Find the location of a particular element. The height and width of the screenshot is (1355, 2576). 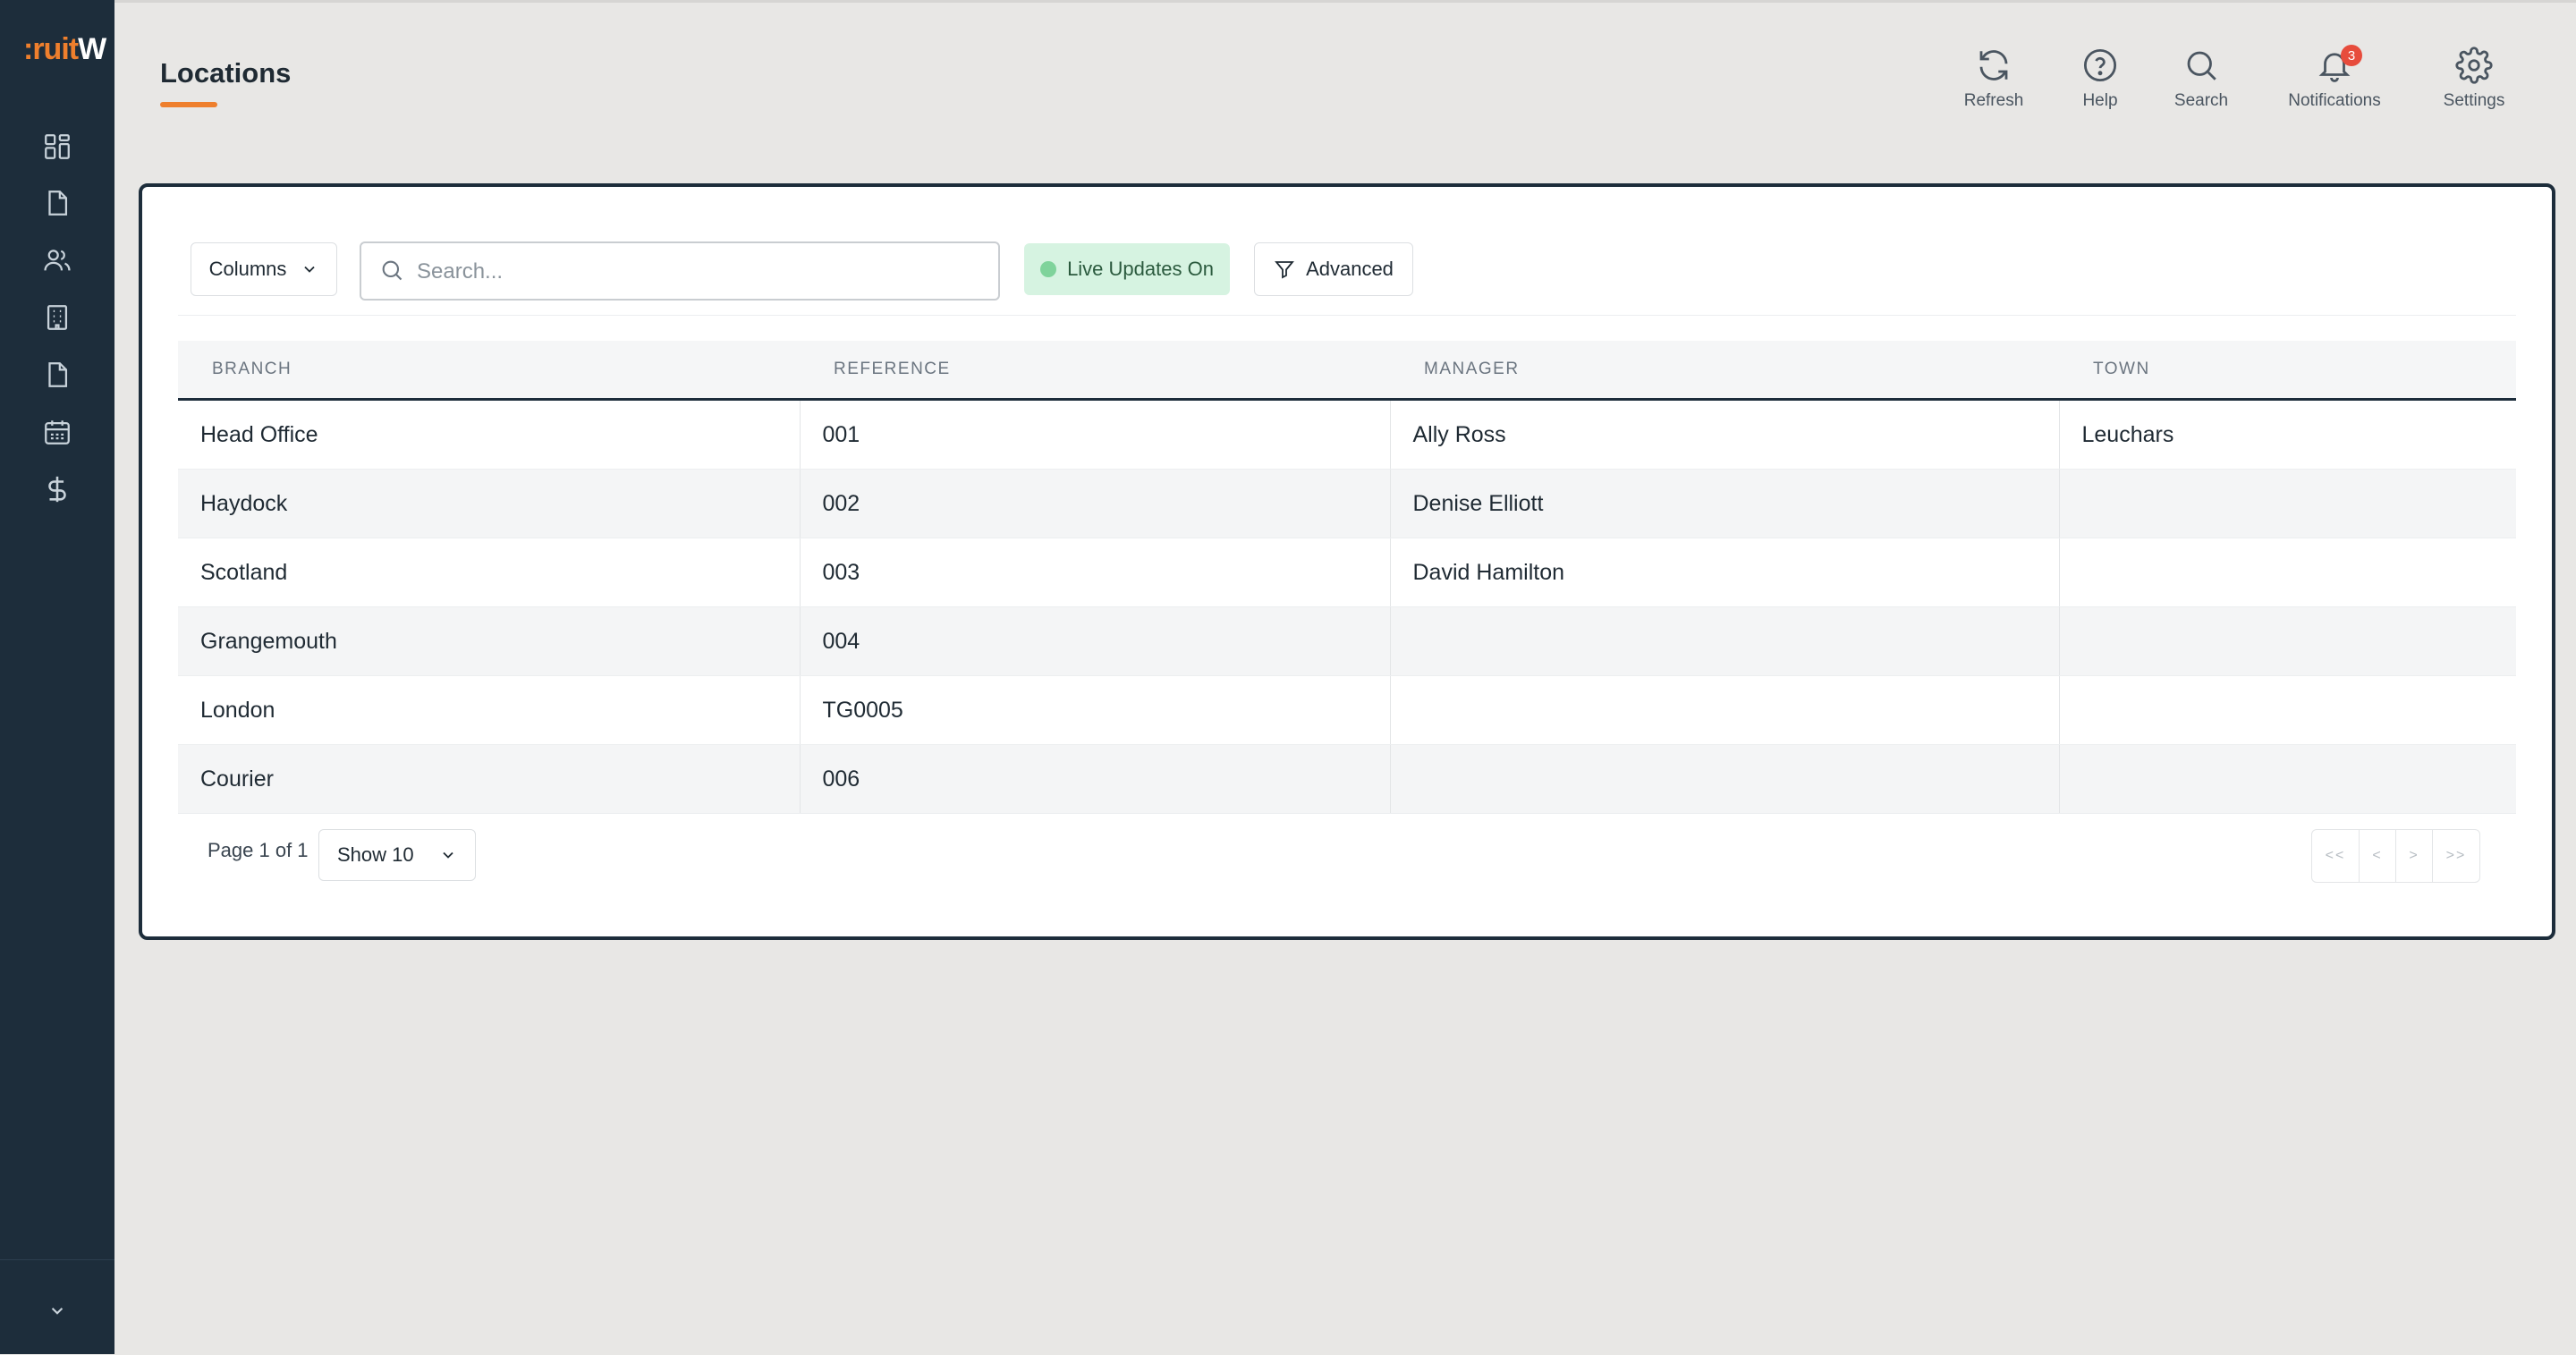

branch-cell: Scotland is located at coordinates (489, 572).